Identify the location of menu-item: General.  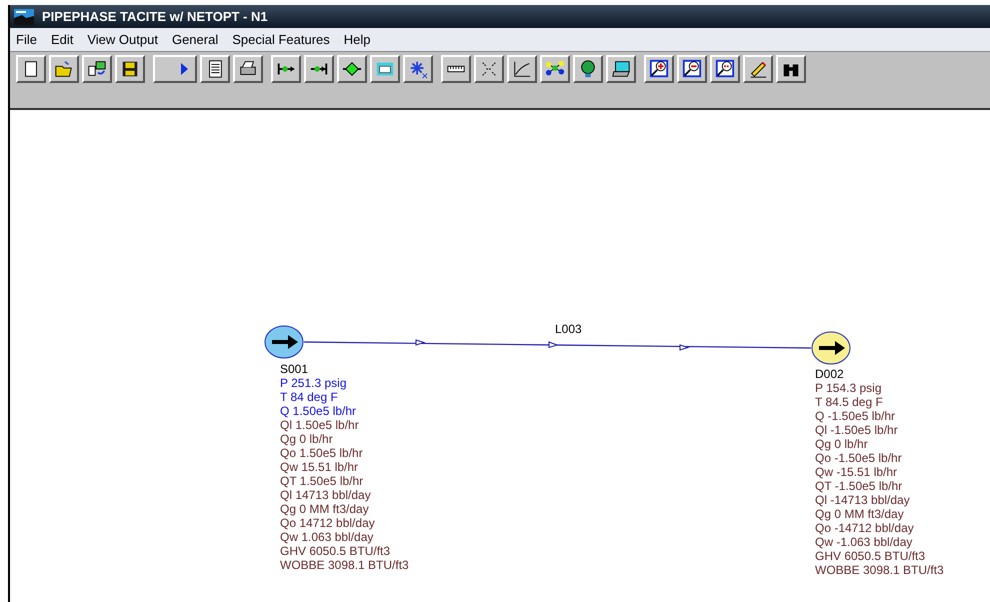
(195, 40).